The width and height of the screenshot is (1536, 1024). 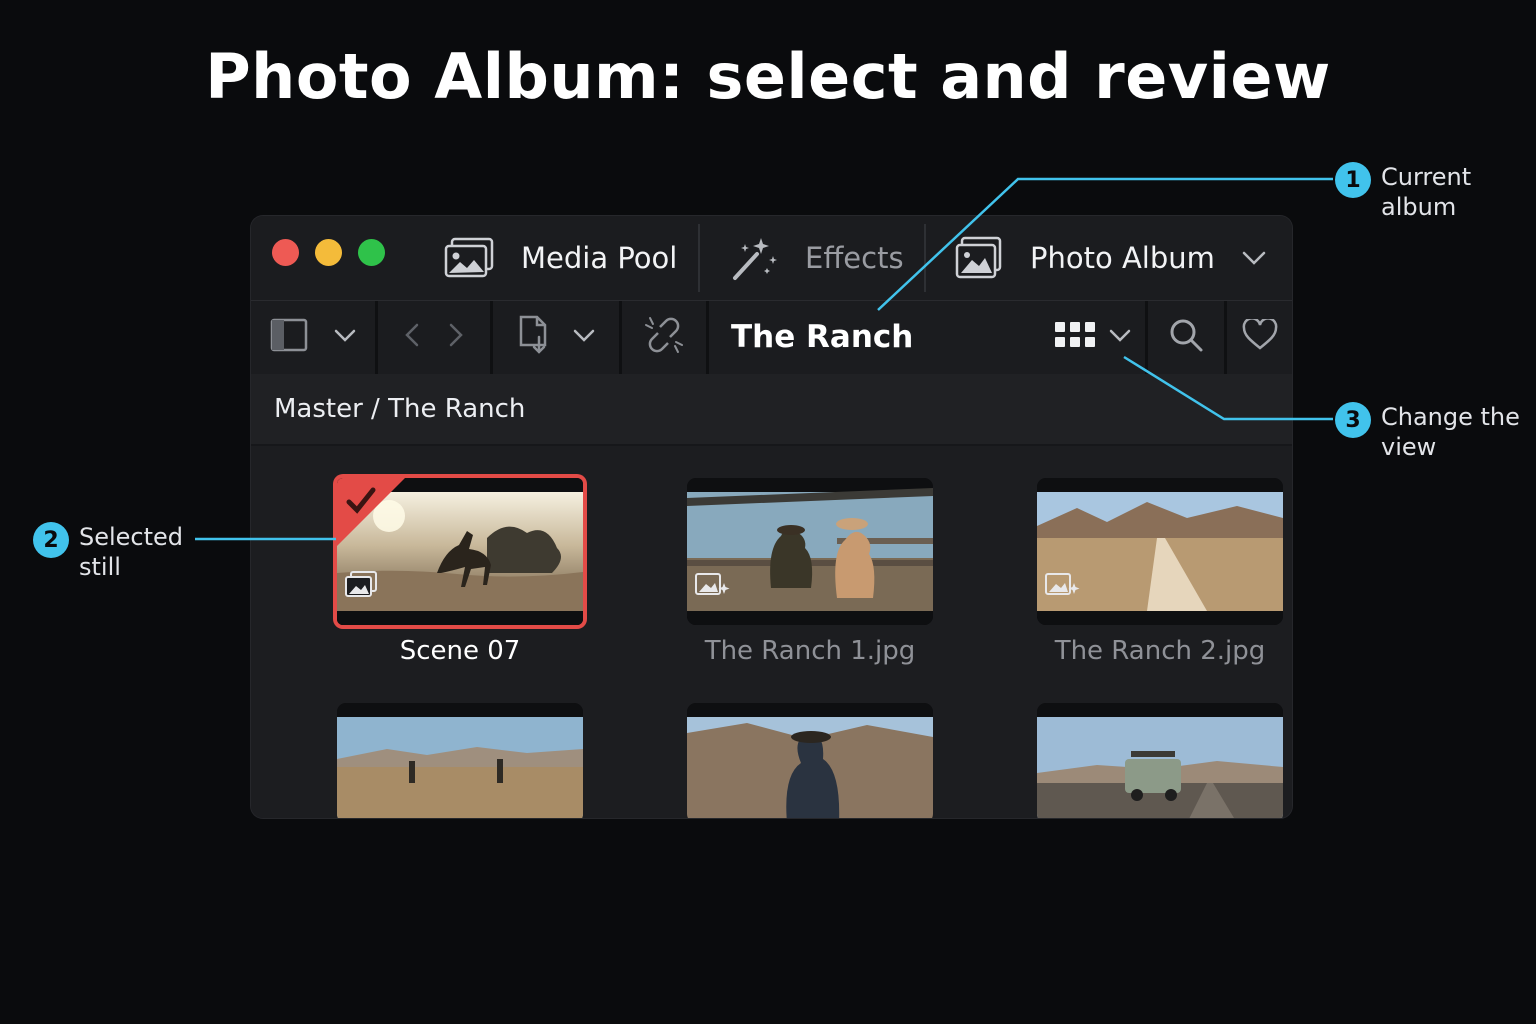 What do you see at coordinates (434, 337) in the screenshot?
I see `history-nav` at bounding box center [434, 337].